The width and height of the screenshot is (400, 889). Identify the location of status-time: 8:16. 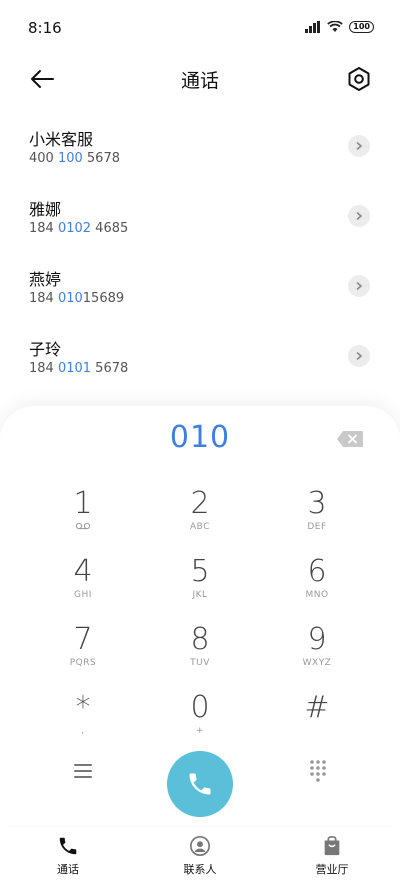
(45, 28).